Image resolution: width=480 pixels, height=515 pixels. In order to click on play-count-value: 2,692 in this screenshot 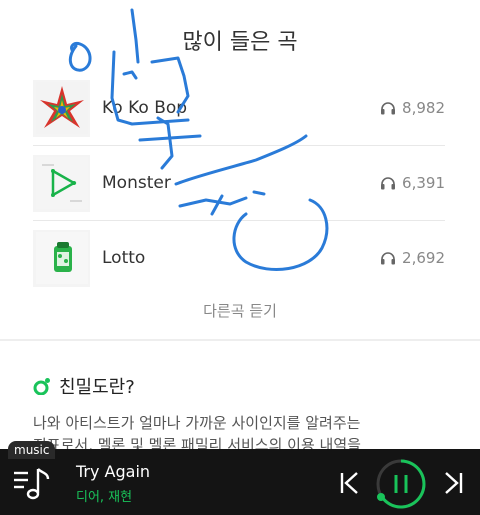, I will do `click(423, 258)`.